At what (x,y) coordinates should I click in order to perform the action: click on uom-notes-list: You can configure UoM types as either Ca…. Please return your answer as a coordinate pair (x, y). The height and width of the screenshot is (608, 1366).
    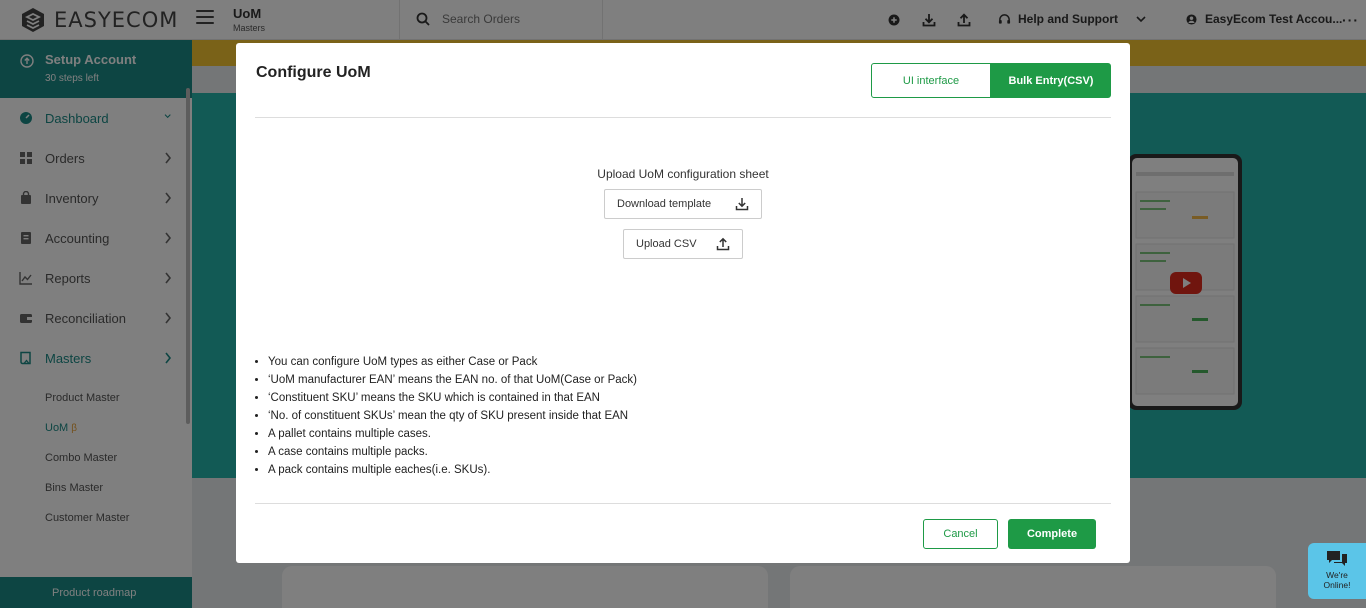
    Looking at the image, I should click on (452, 416).